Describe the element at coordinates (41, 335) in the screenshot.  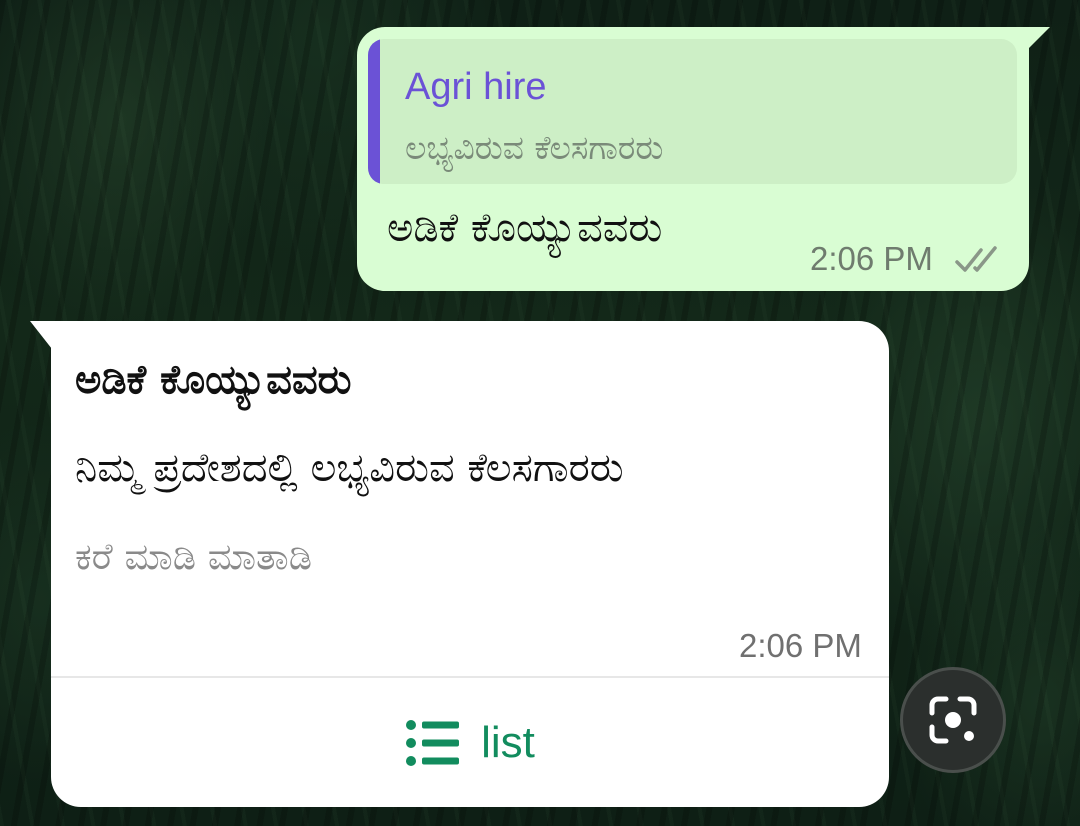
I see `incoming-bubble-tail` at that location.